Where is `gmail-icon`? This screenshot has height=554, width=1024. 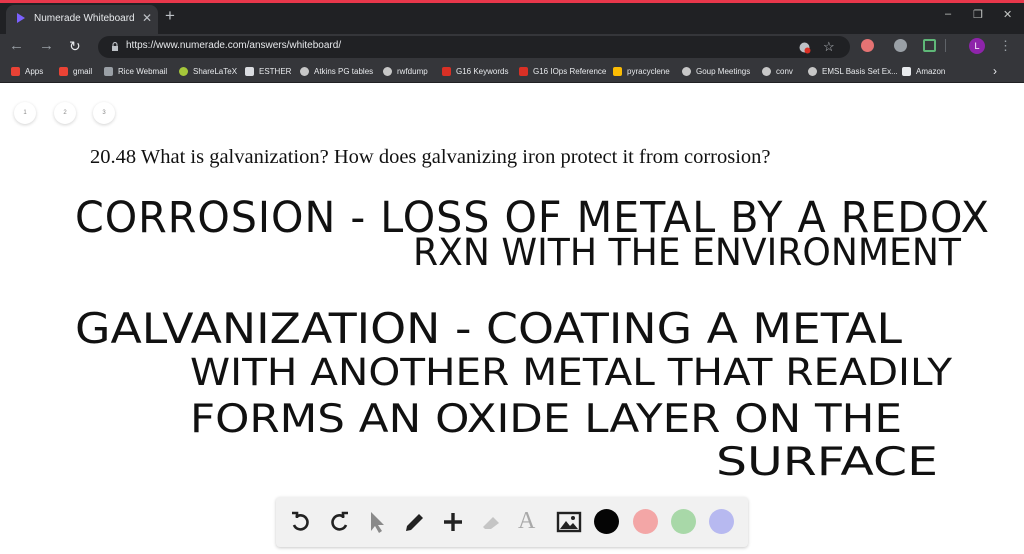
gmail-icon is located at coordinates (63, 71).